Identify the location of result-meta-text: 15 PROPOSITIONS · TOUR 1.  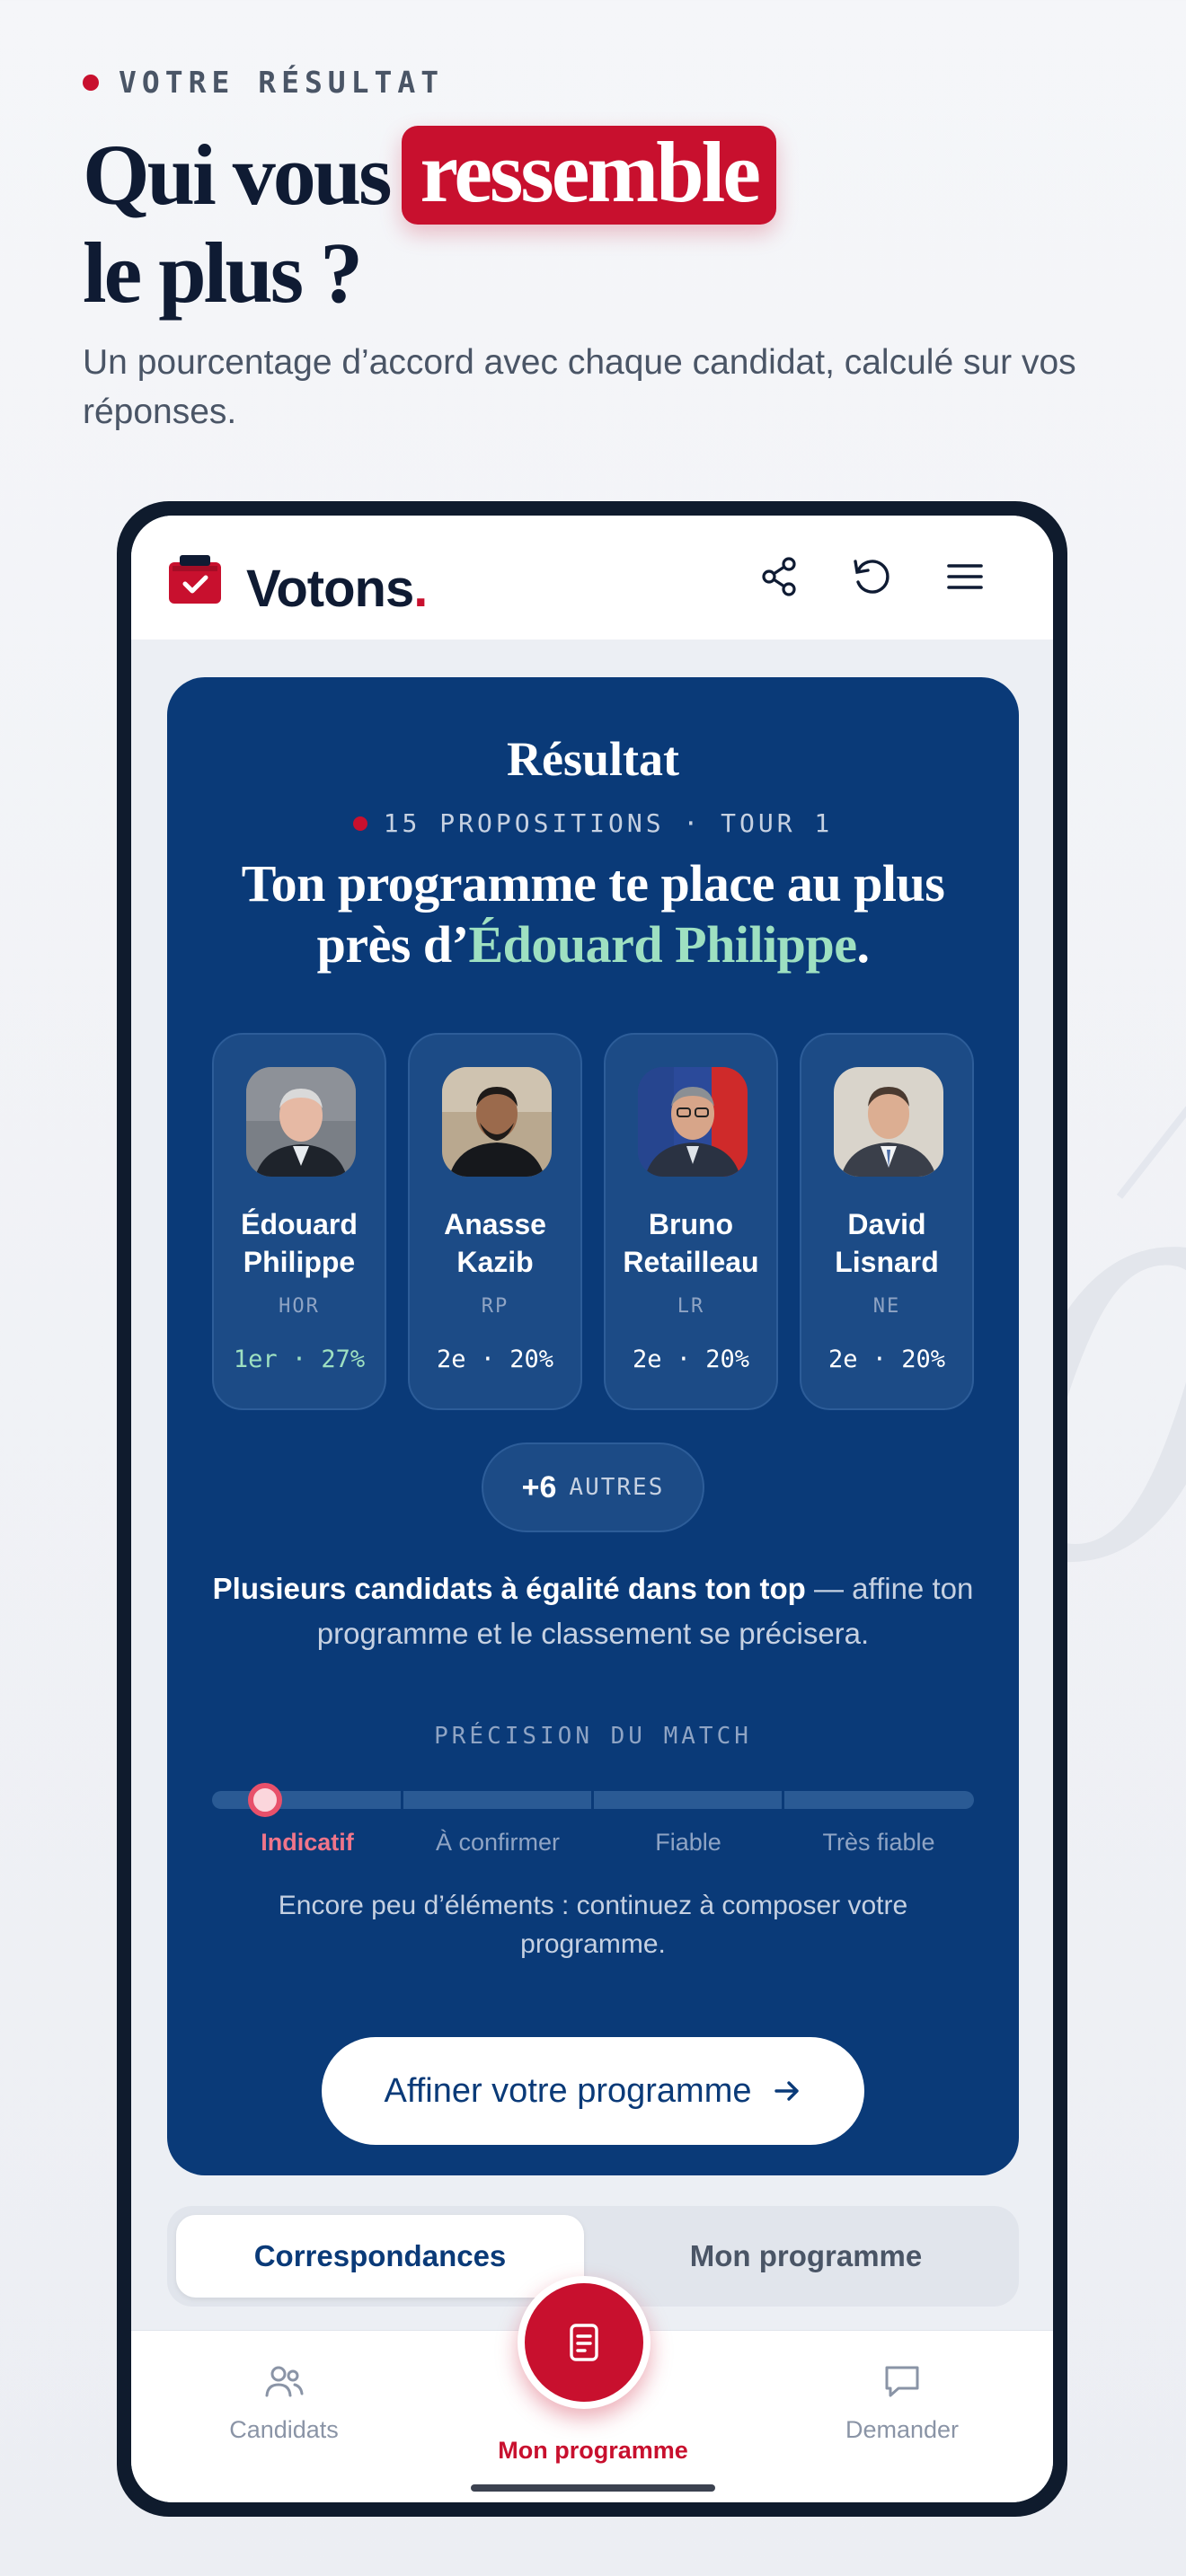
(608, 823).